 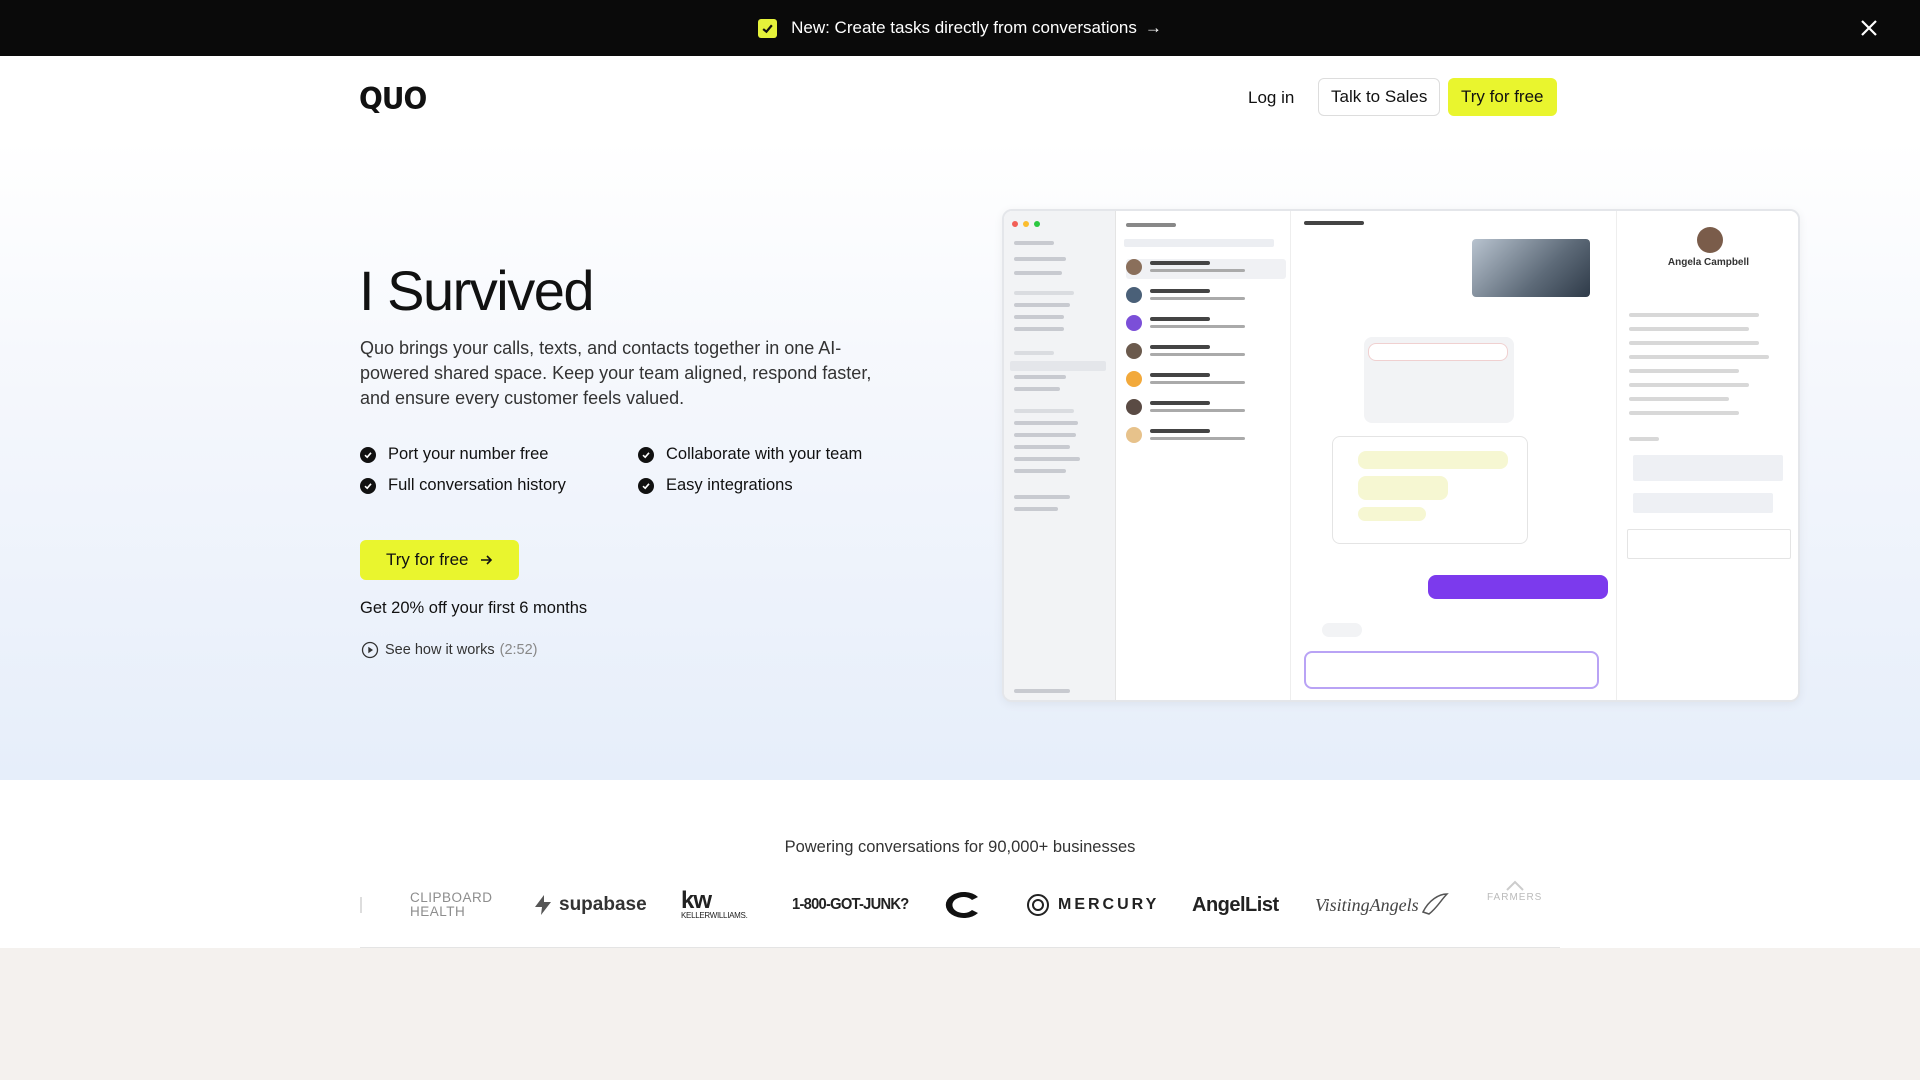 I want to click on visiting-angels-text: VisitingAngels, so click(x=1367, y=904).